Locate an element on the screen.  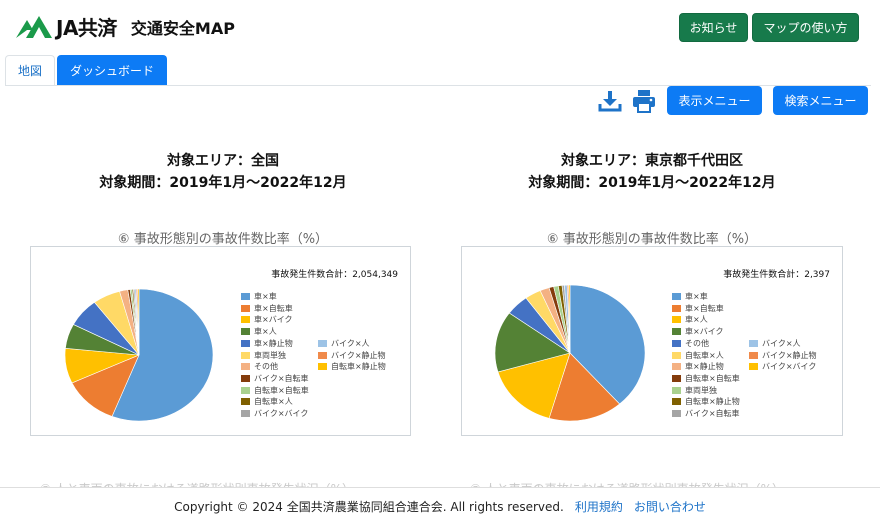
ja-logo-icon is located at coordinates (34, 26).